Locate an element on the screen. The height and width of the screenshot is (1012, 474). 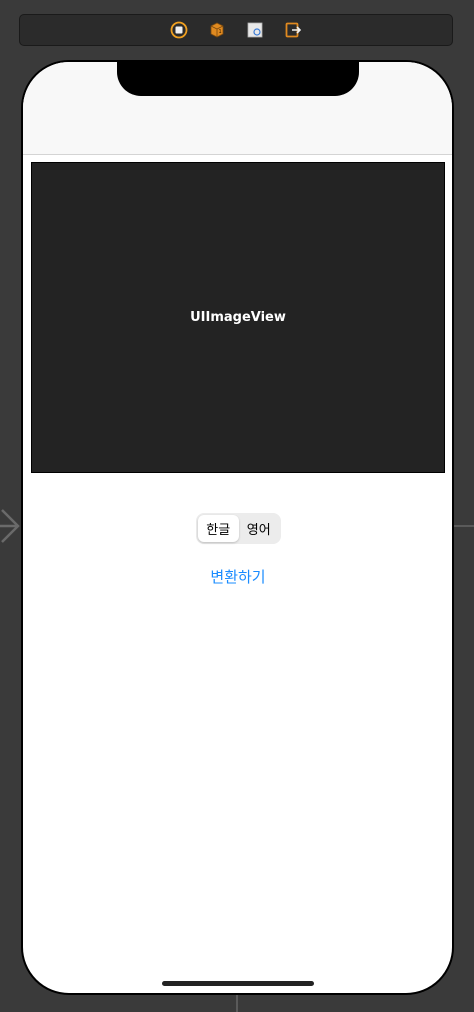
segment-english: 영어 is located at coordinates (259, 528).